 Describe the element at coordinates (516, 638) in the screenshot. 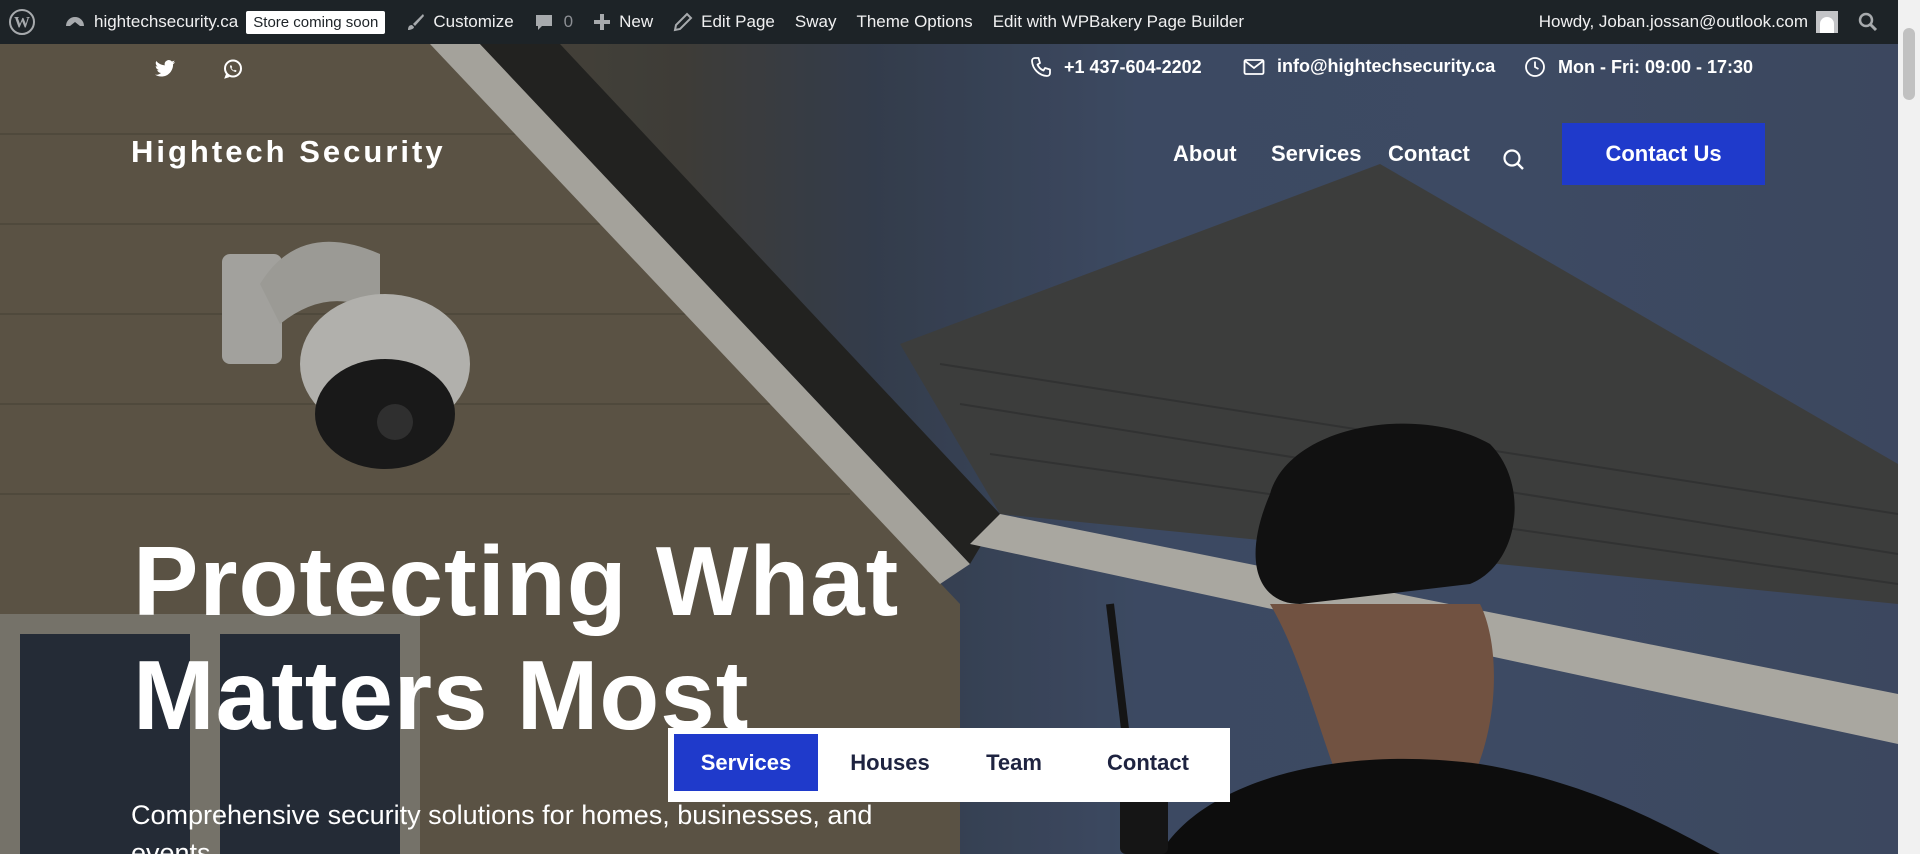

I see `hero-headline: Protecting What Matters Most` at that location.